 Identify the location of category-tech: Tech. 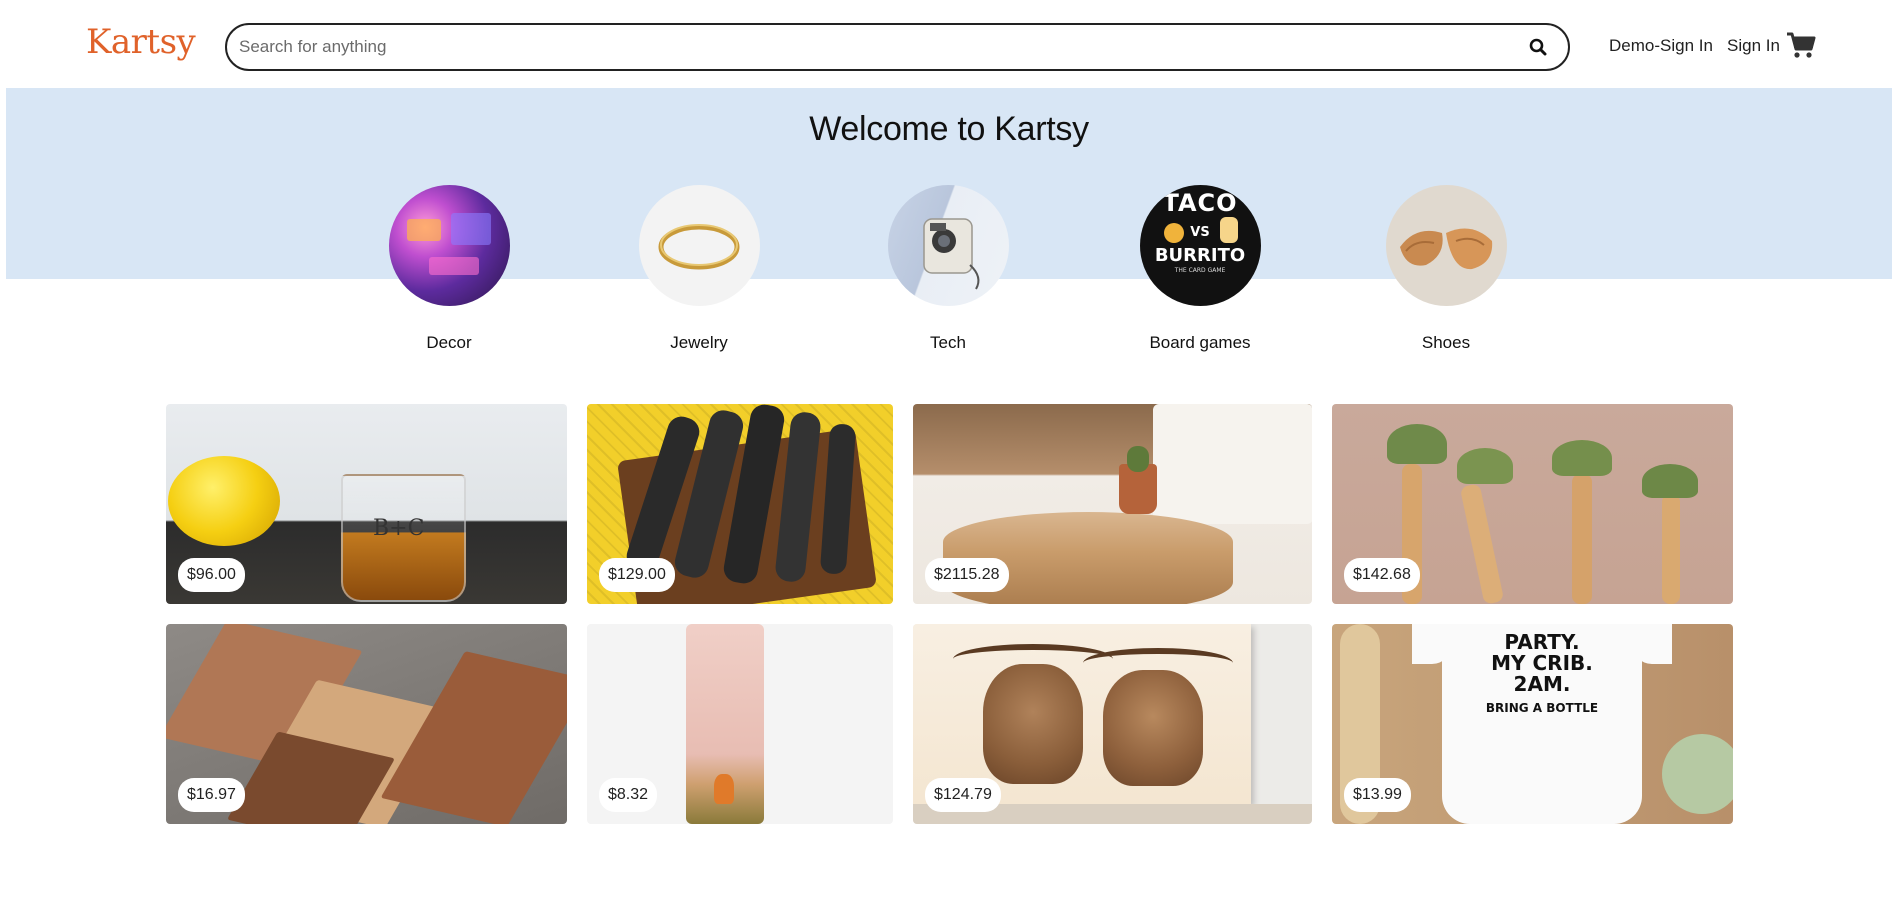
(948, 269).